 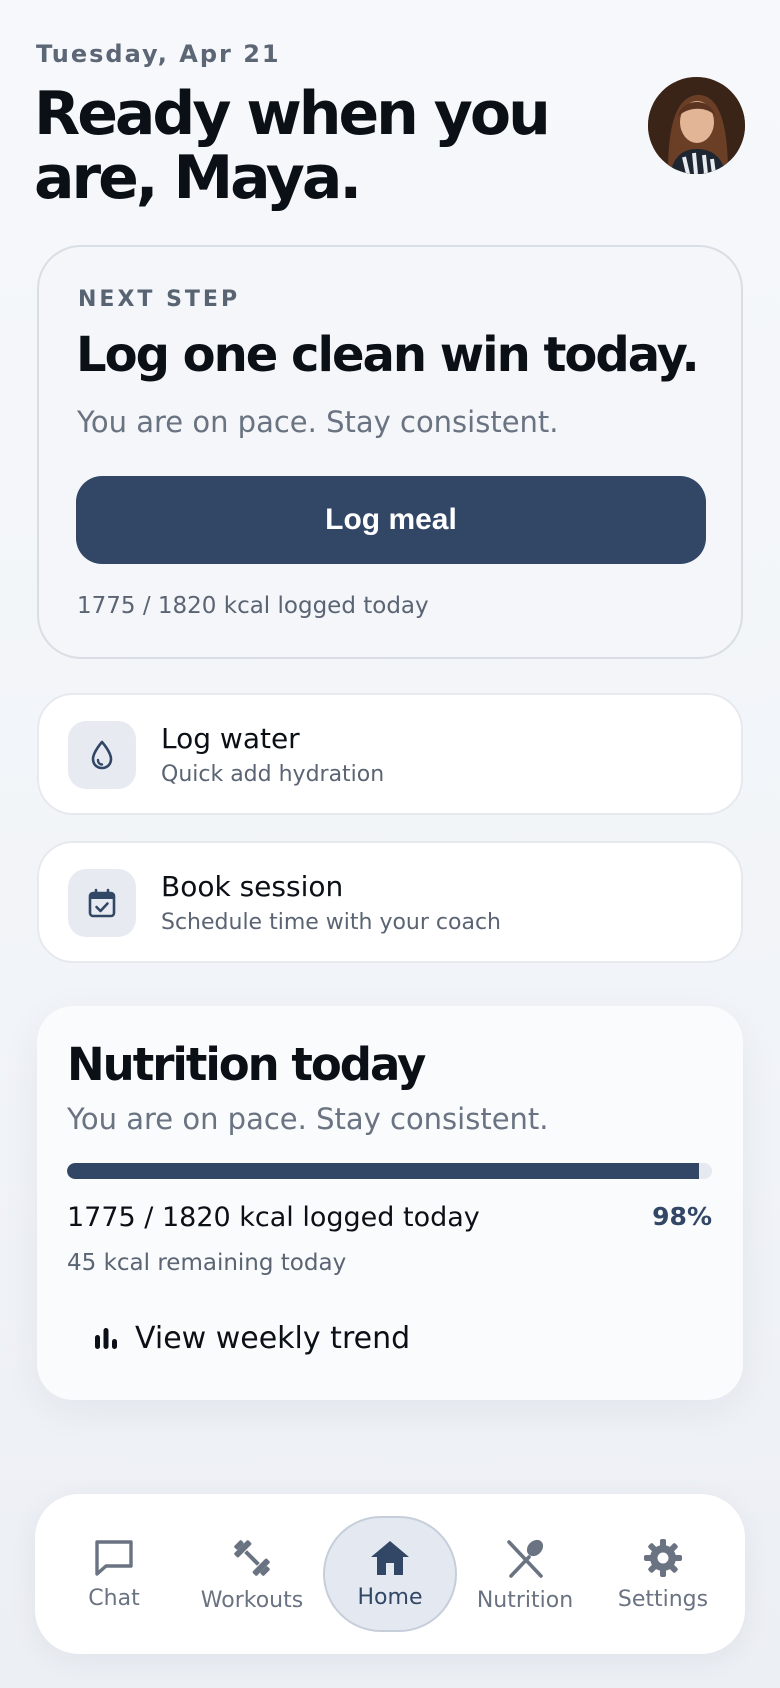 I want to click on greeting-title: Ready when you are, Maya., so click(x=292, y=146).